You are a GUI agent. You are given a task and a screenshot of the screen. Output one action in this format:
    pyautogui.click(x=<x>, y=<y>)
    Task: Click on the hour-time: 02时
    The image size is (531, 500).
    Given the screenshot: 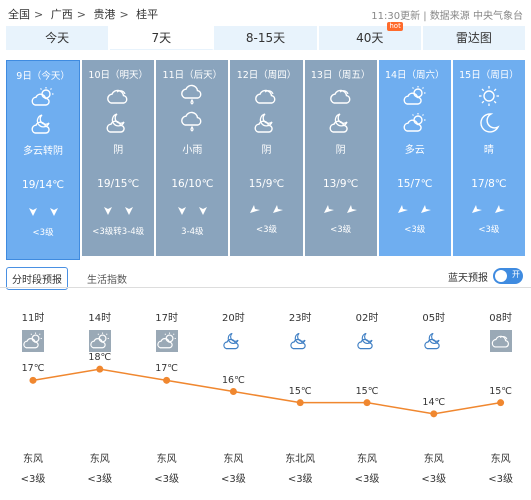 What is the action you would take?
    pyautogui.click(x=367, y=318)
    